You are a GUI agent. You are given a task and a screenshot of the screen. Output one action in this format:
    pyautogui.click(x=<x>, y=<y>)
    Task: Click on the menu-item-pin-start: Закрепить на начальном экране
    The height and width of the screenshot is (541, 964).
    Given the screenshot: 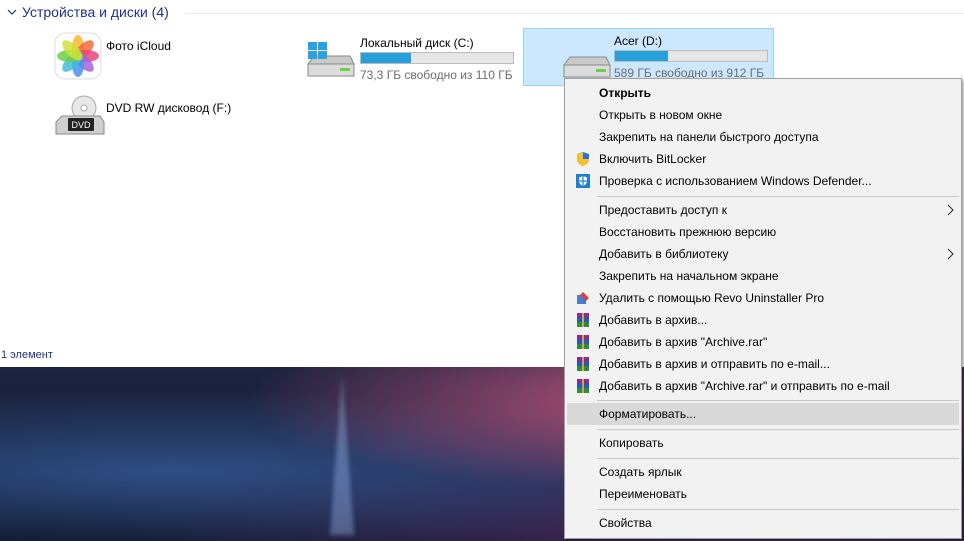 What is the action you would take?
    pyautogui.click(x=763, y=276)
    